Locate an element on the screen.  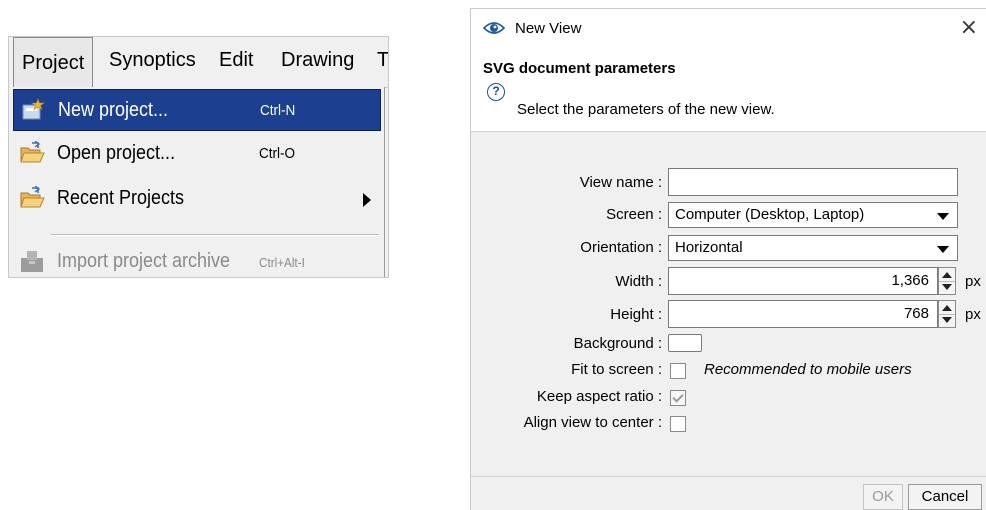
new-project-icon is located at coordinates (33, 110).